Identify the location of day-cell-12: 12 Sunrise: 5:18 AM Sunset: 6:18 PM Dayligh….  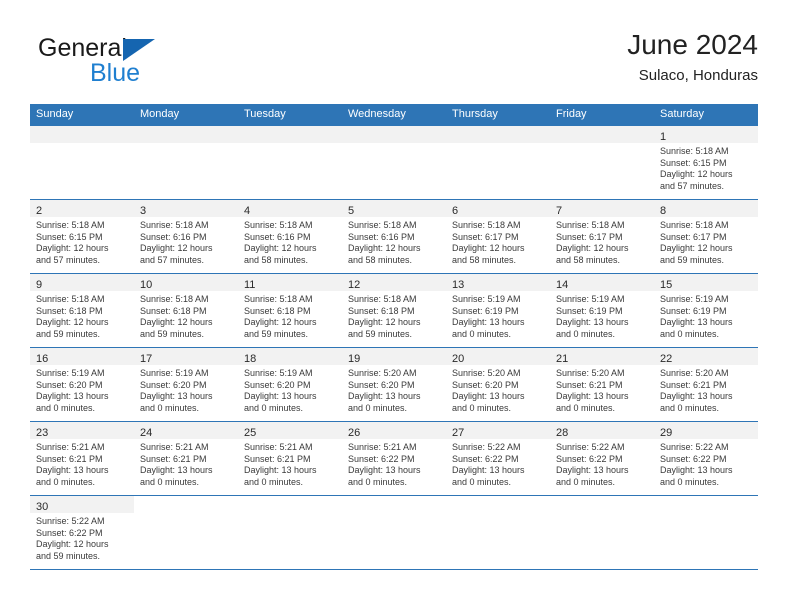
(394, 310).